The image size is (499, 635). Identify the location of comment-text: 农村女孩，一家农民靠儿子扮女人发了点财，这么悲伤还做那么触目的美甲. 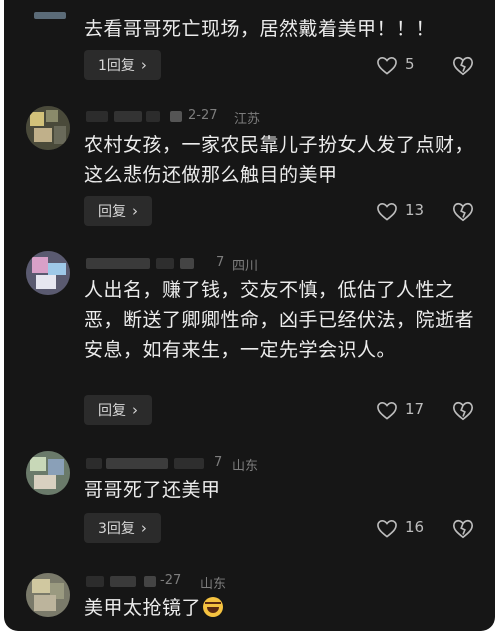
(279, 160).